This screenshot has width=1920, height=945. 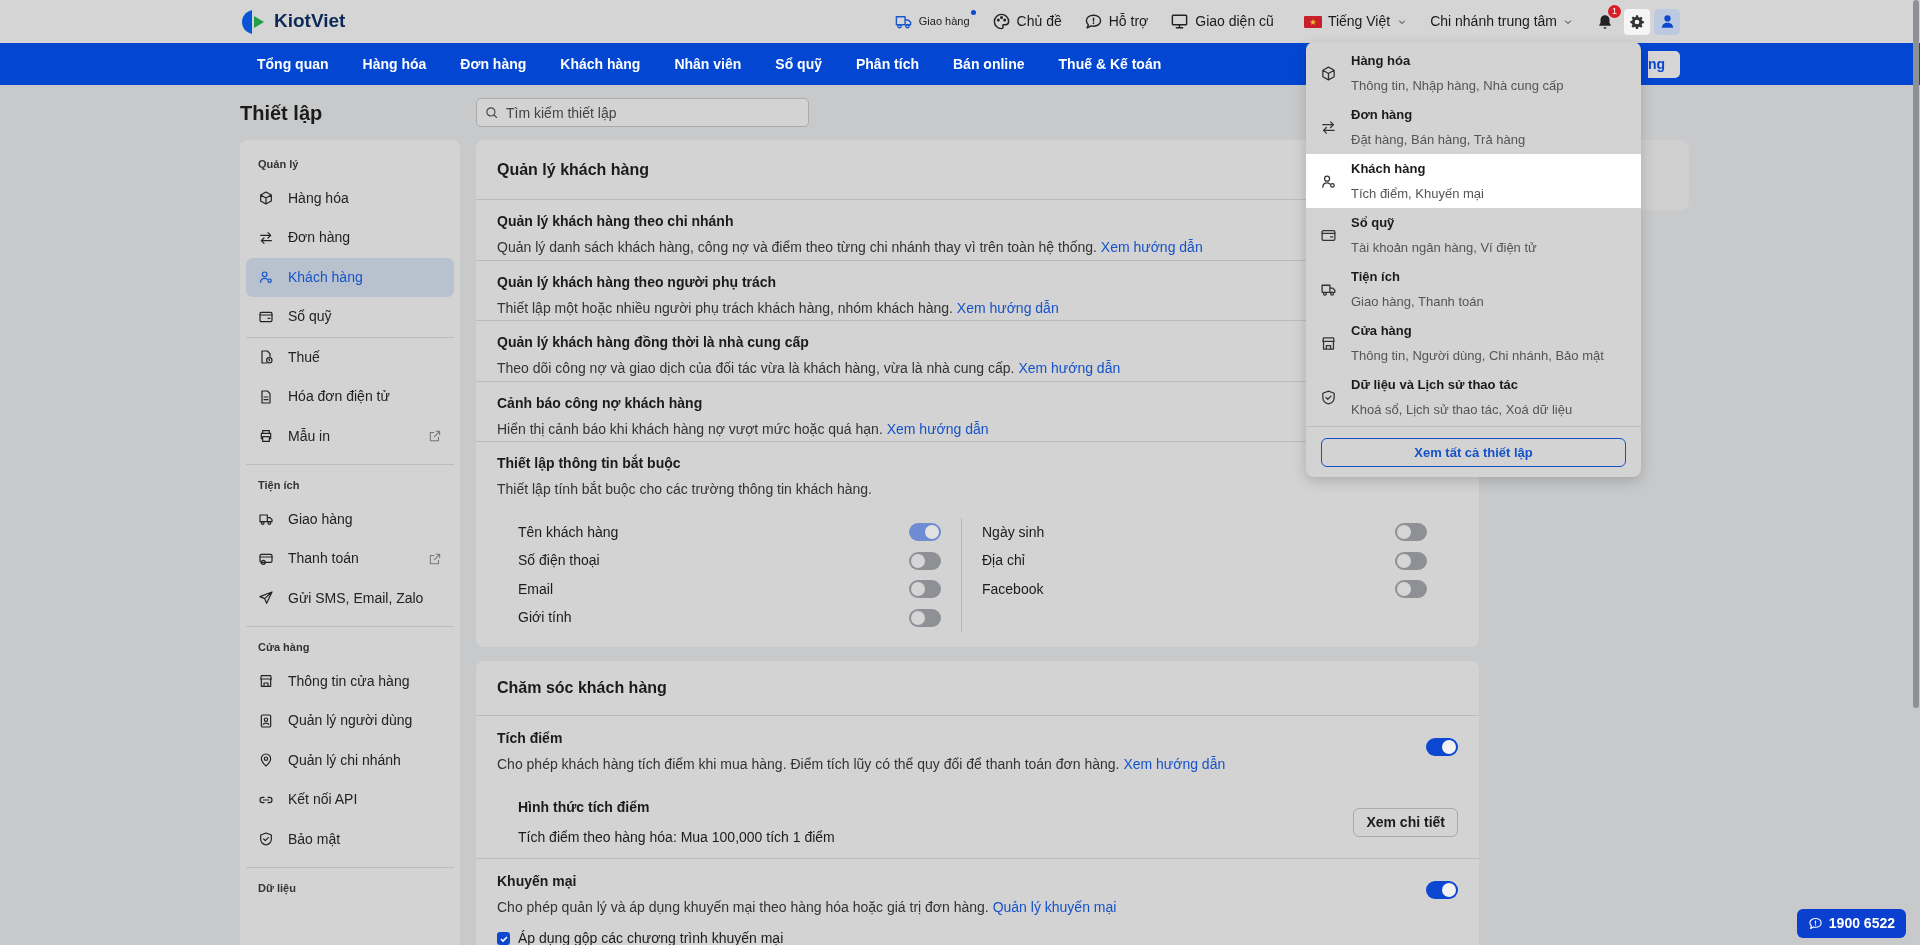 I want to click on language-selector: Tiếng Việt, so click(x=1356, y=21).